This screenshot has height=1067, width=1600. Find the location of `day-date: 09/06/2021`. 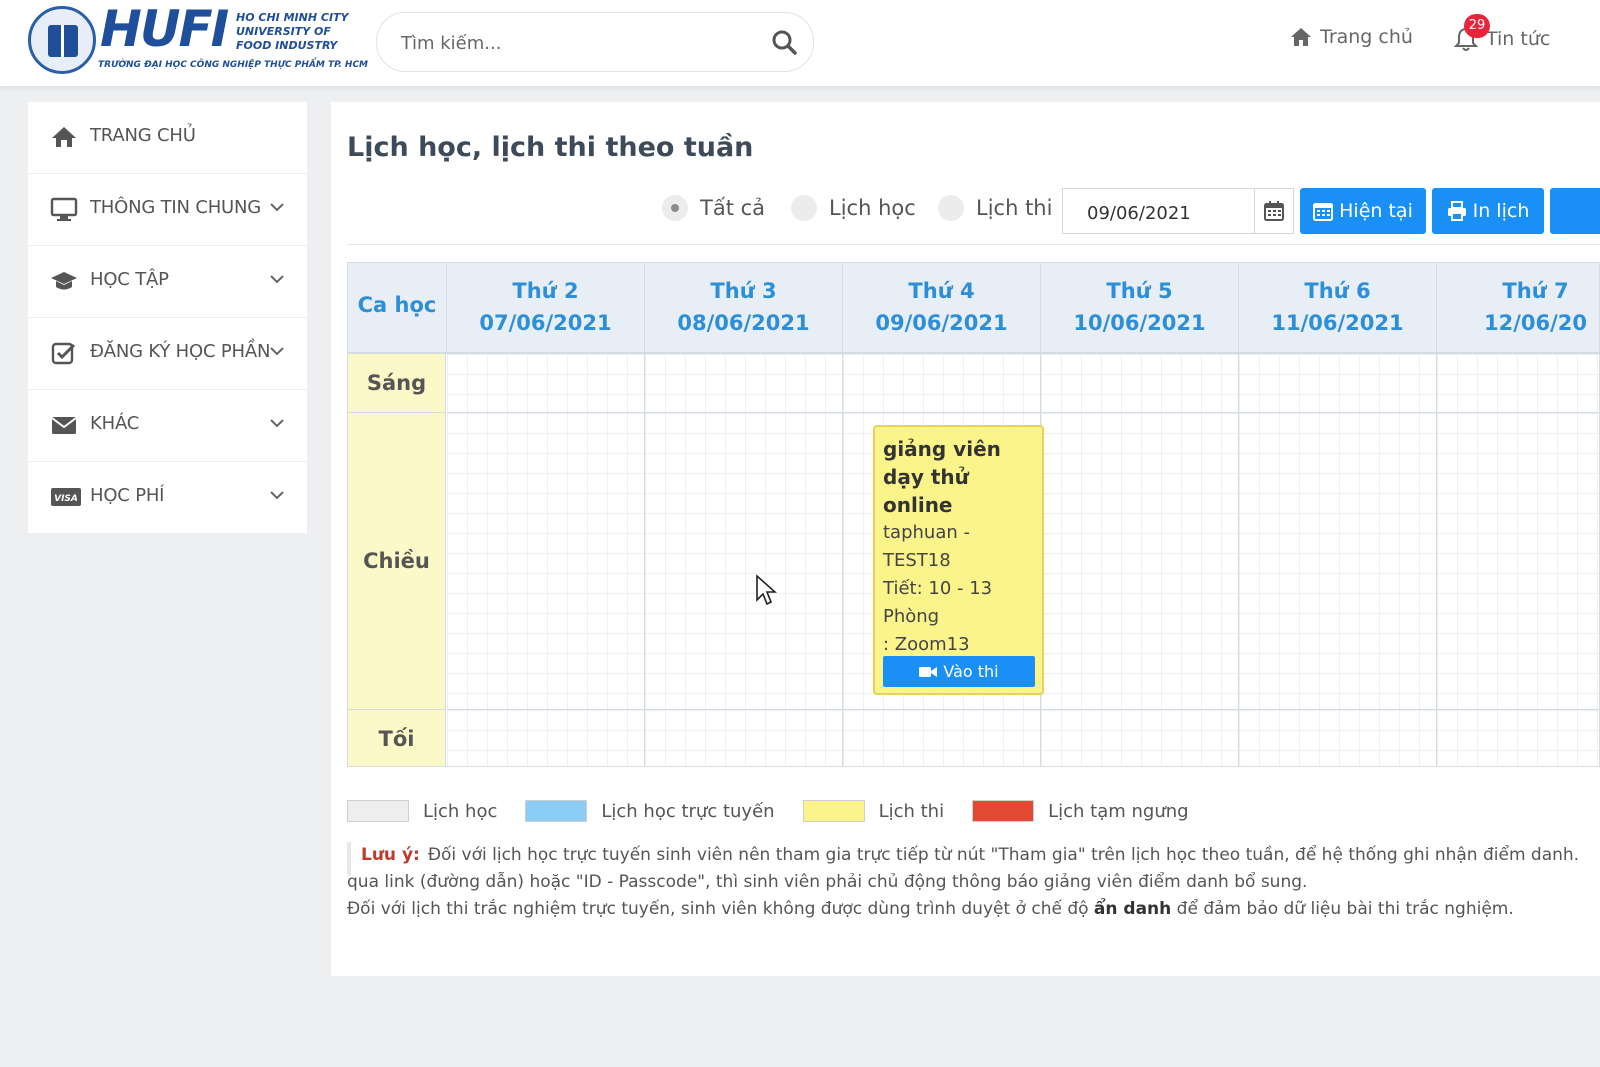

day-date: 09/06/2021 is located at coordinates (941, 323).